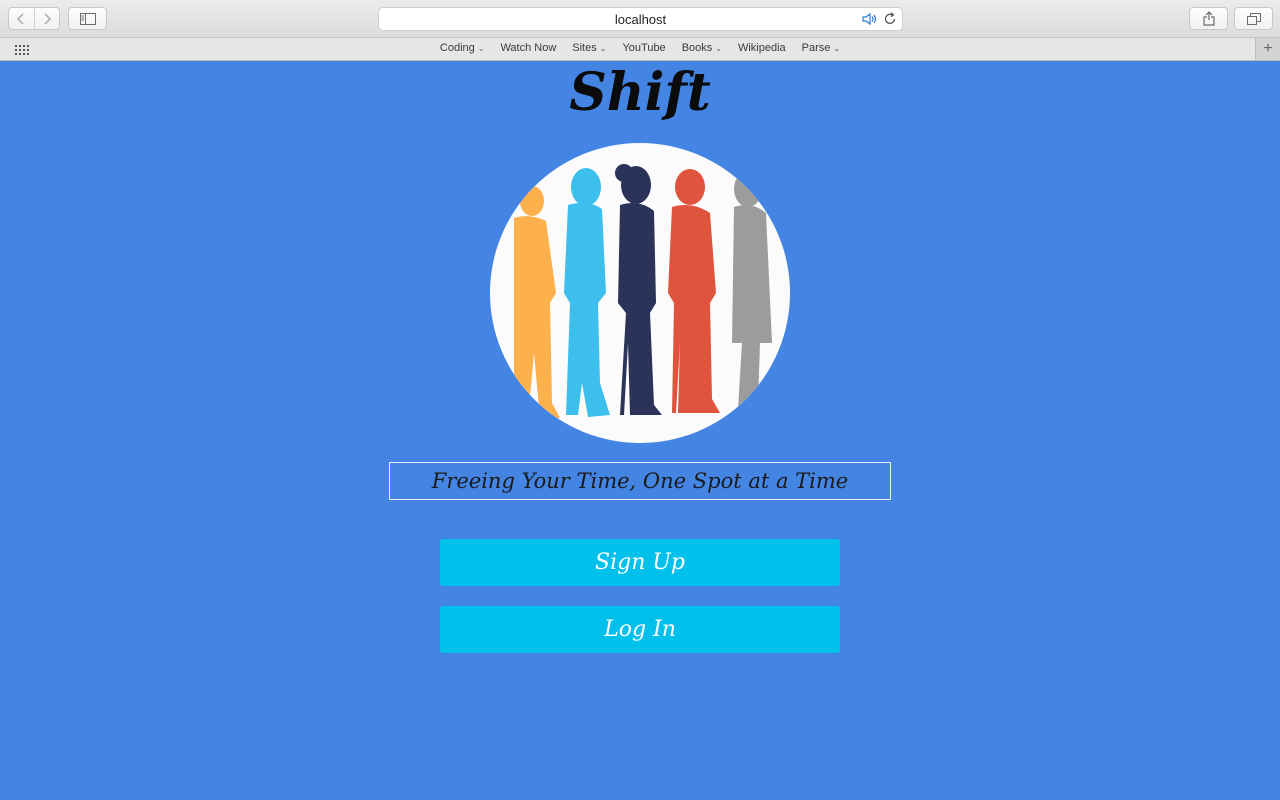 The width and height of the screenshot is (1280, 800). I want to click on bookmark-label: Books, so click(697, 48).